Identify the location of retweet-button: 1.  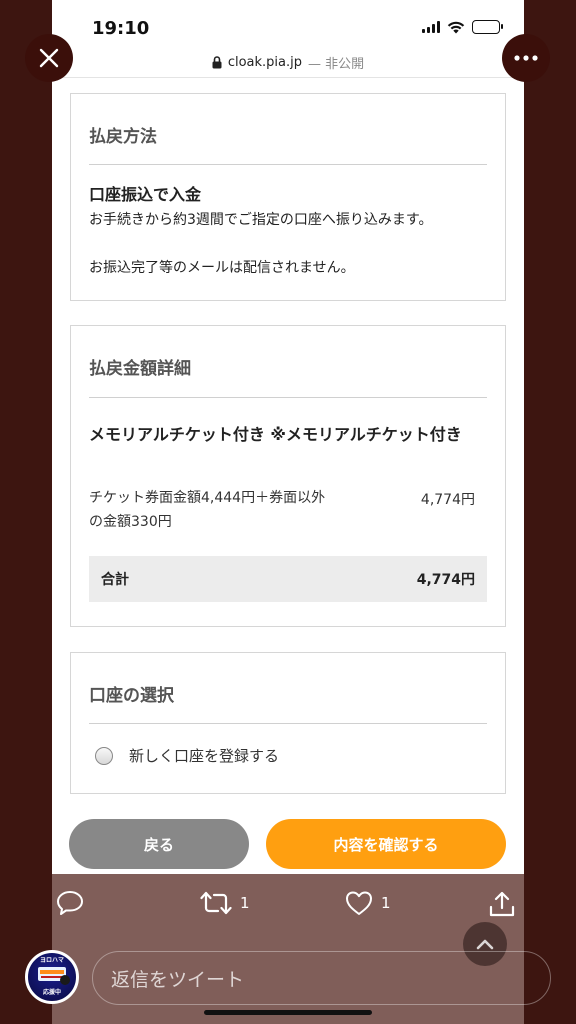
(225, 903).